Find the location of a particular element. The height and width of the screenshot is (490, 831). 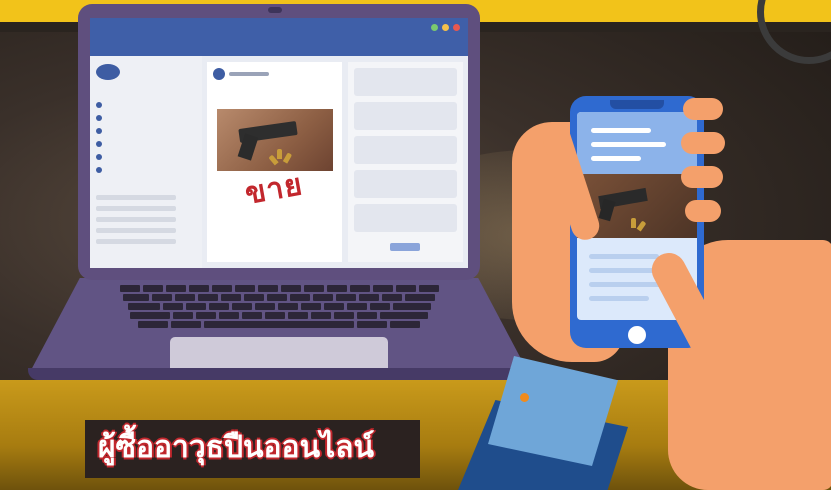

phone-header is located at coordinates (637, 143).